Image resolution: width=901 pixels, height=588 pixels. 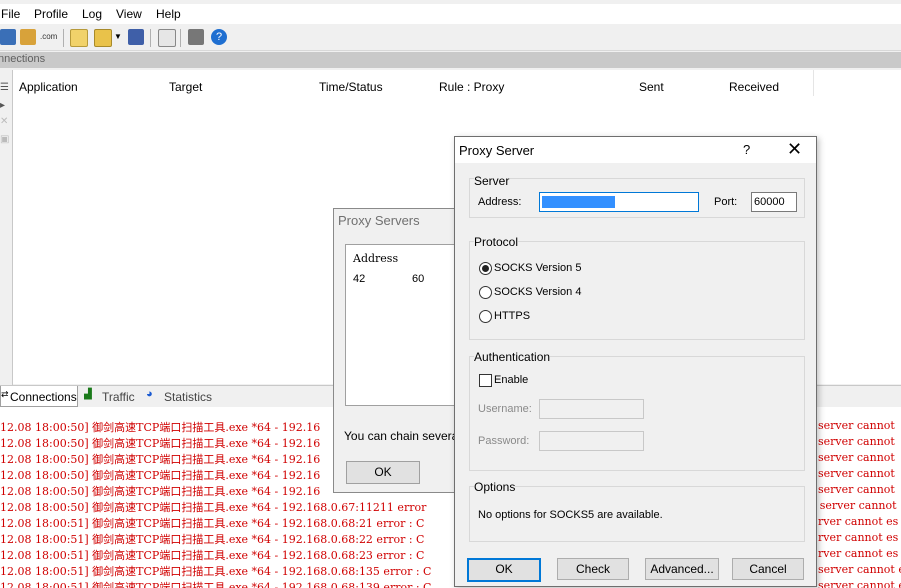 What do you see at coordinates (537, 292) in the screenshot?
I see `socks4-label: SOCKS Version 4` at bounding box center [537, 292].